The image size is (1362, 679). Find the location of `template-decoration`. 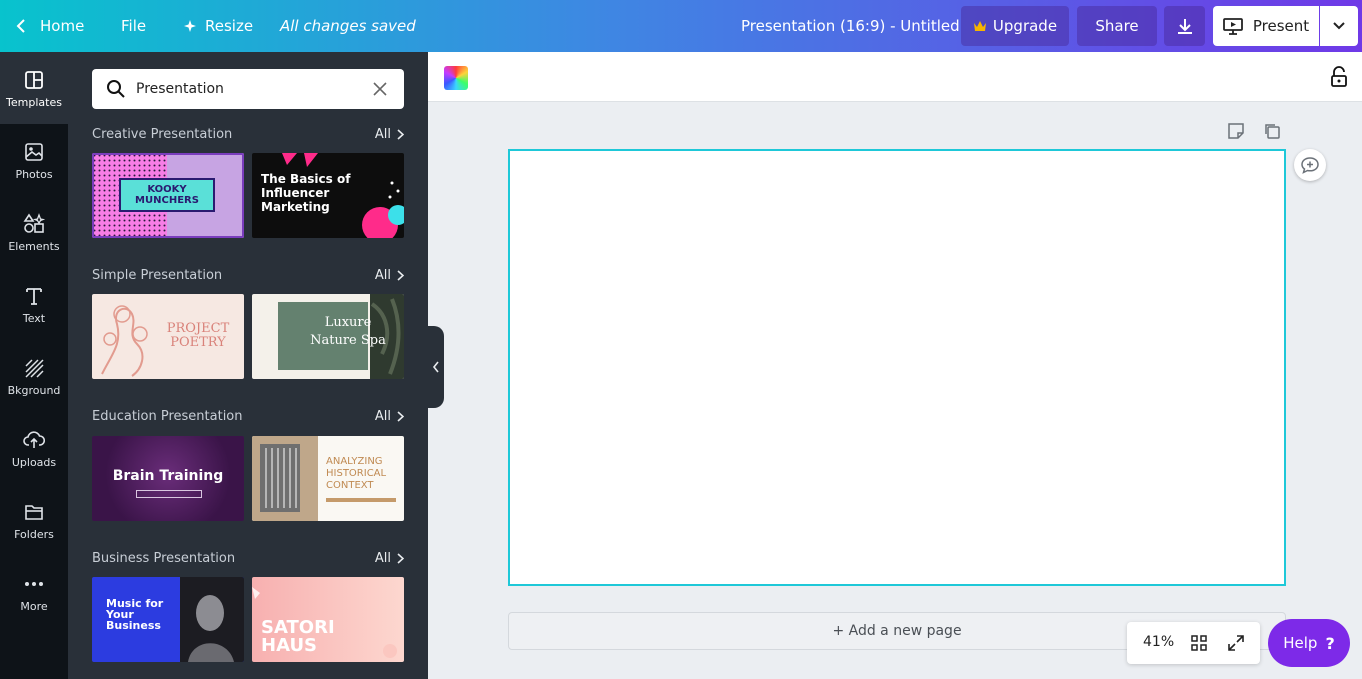

template-decoration is located at coordinates (169, 494).